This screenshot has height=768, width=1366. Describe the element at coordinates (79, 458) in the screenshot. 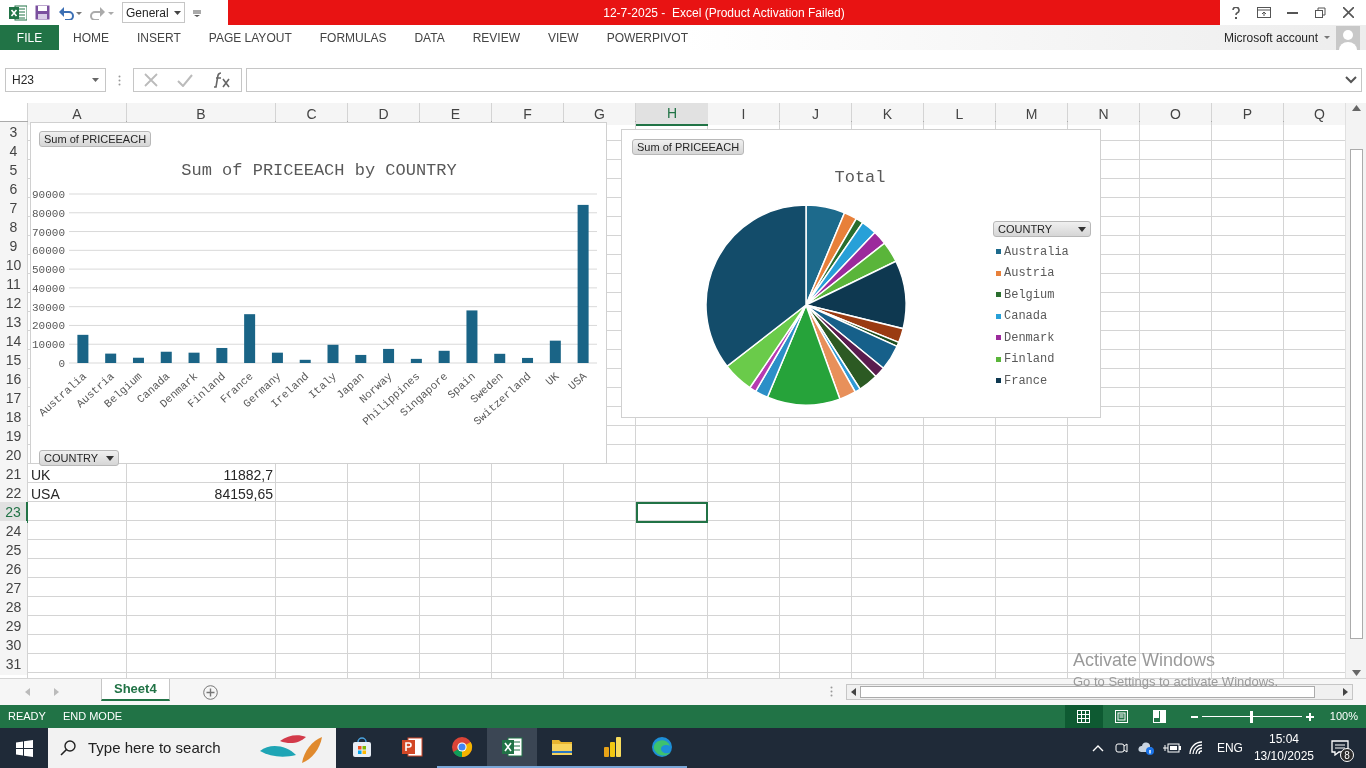

I see `axis-field-button: COUNTRY` at that location.